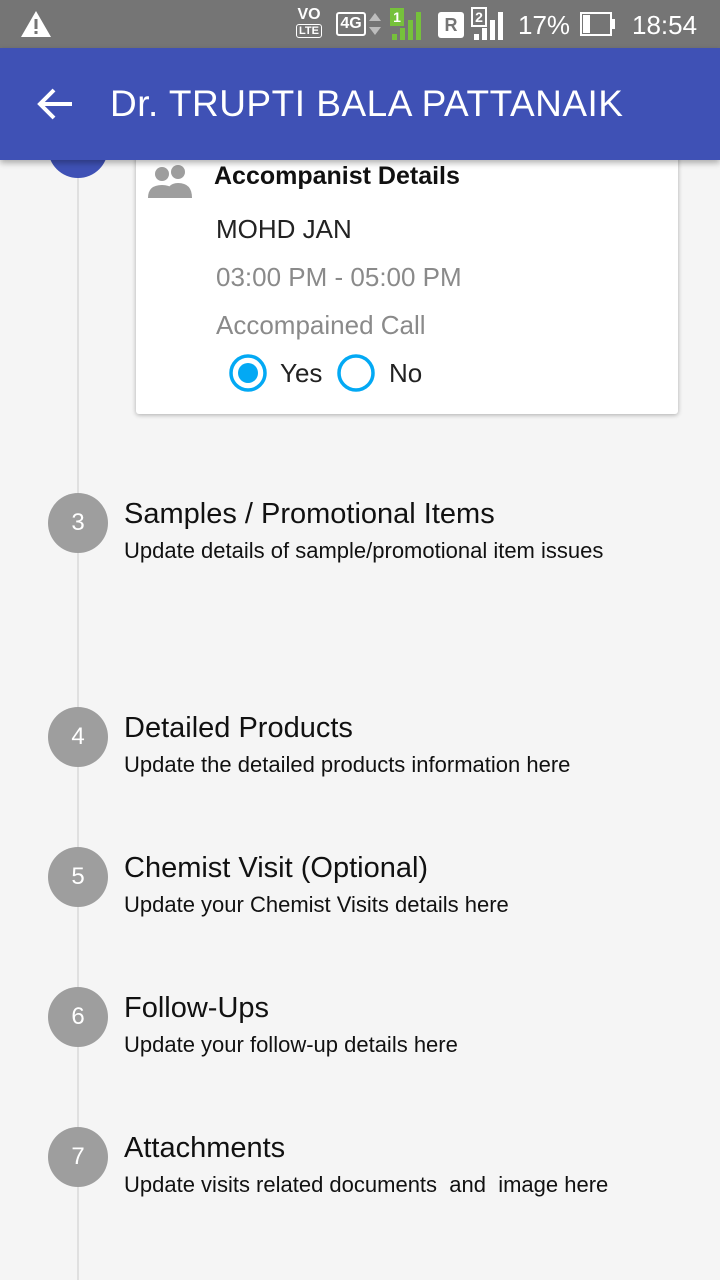 Image resolution: width=720 pixels, height=1280 pixels. What do you see at coordinates (204, 1148) in the screenshot?
I see `step-title-attachments: Attachments` at bounding box center [204, 1148].